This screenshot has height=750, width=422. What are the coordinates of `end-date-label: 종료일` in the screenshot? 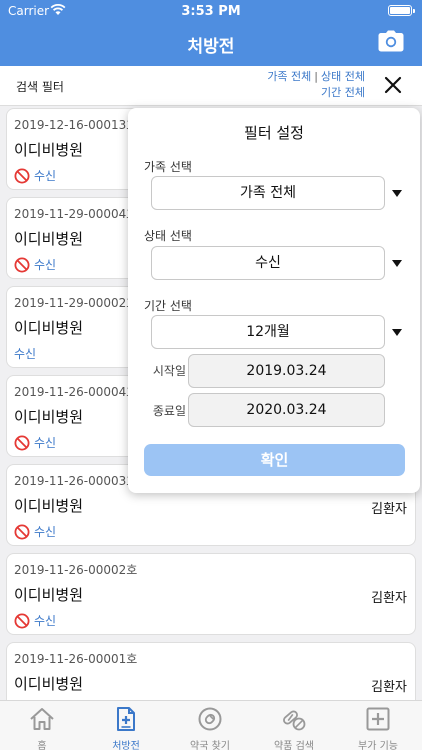 It's located at (169, 411).